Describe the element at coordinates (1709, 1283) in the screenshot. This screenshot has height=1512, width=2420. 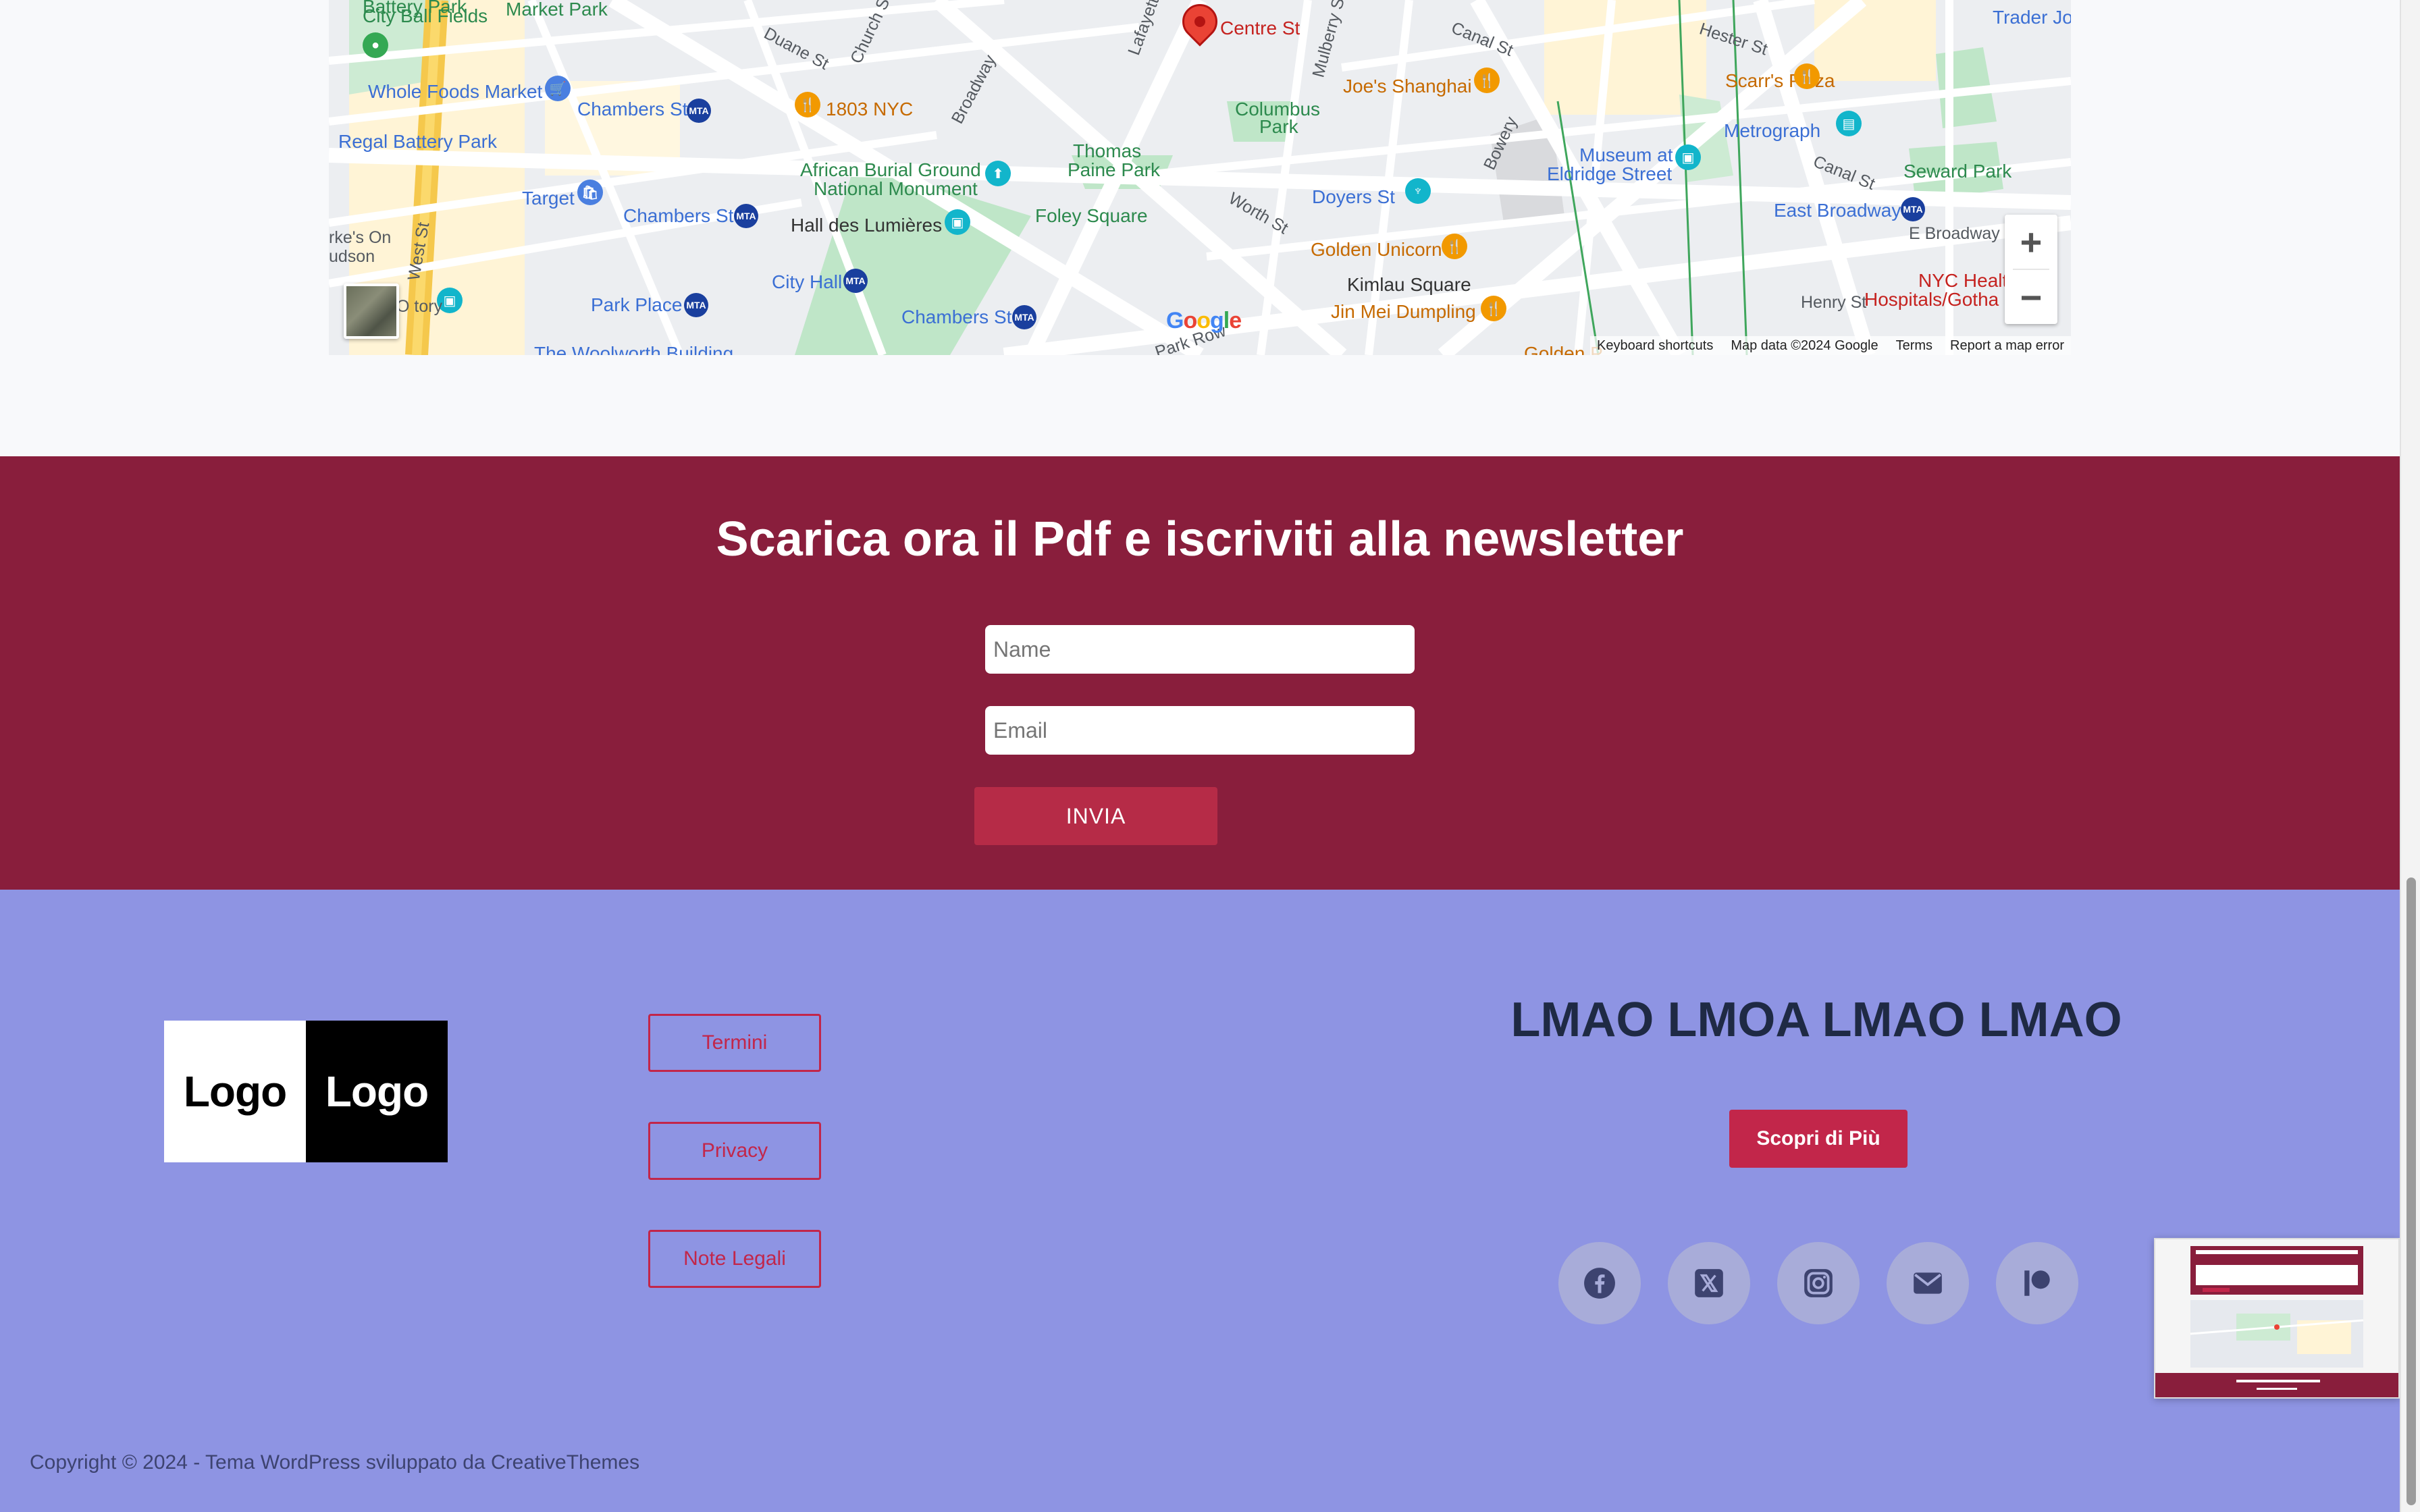
I see `x-icon` at that location.